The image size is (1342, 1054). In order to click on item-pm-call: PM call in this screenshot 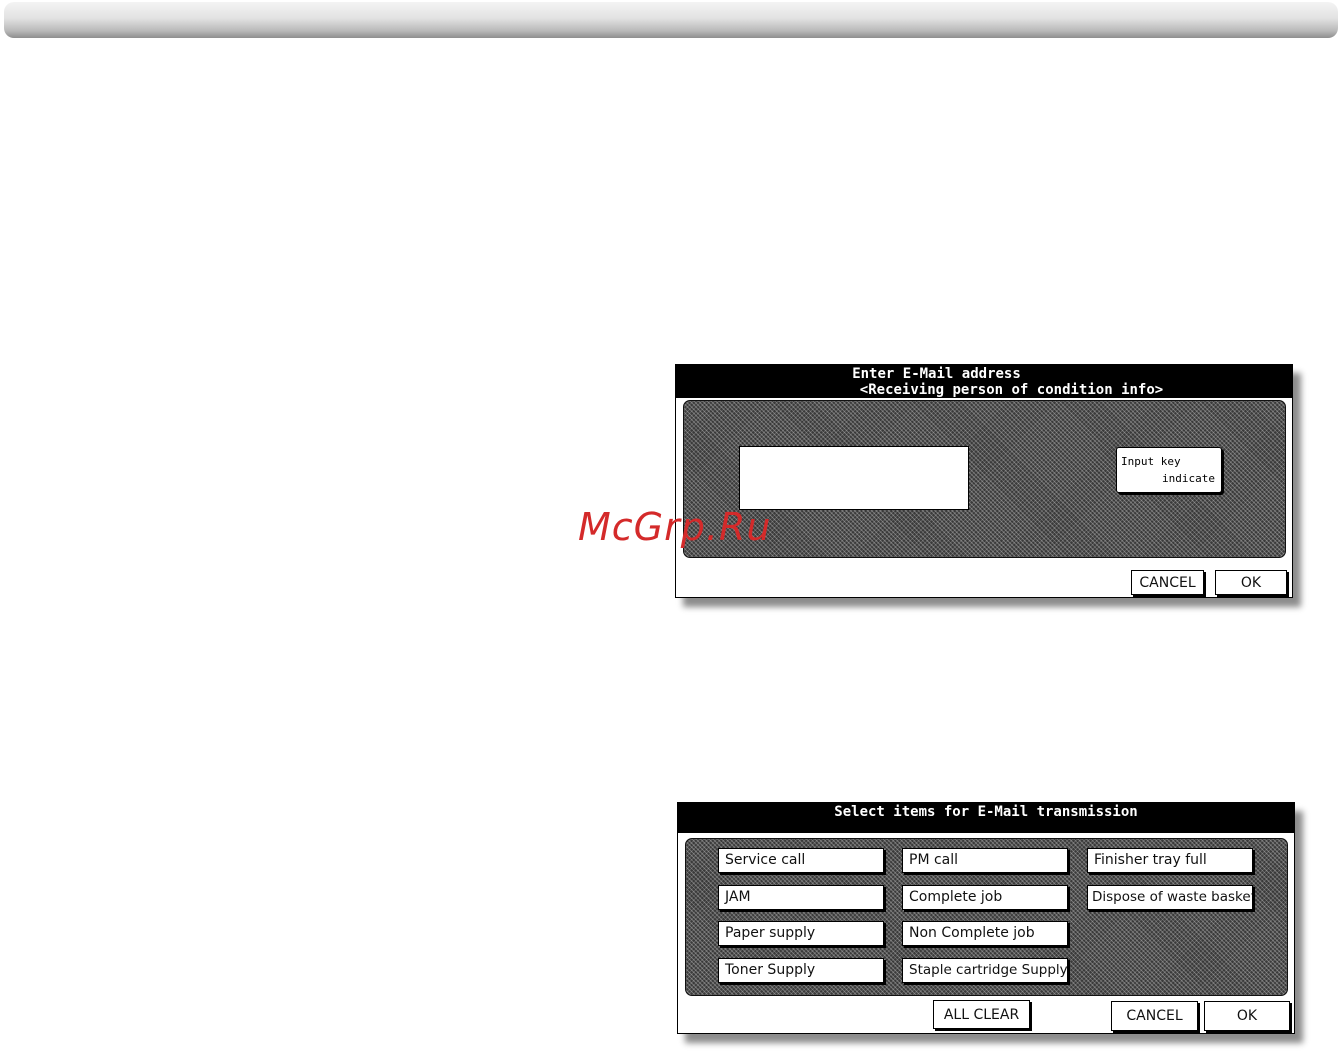, I will do `click(985, 860)`.